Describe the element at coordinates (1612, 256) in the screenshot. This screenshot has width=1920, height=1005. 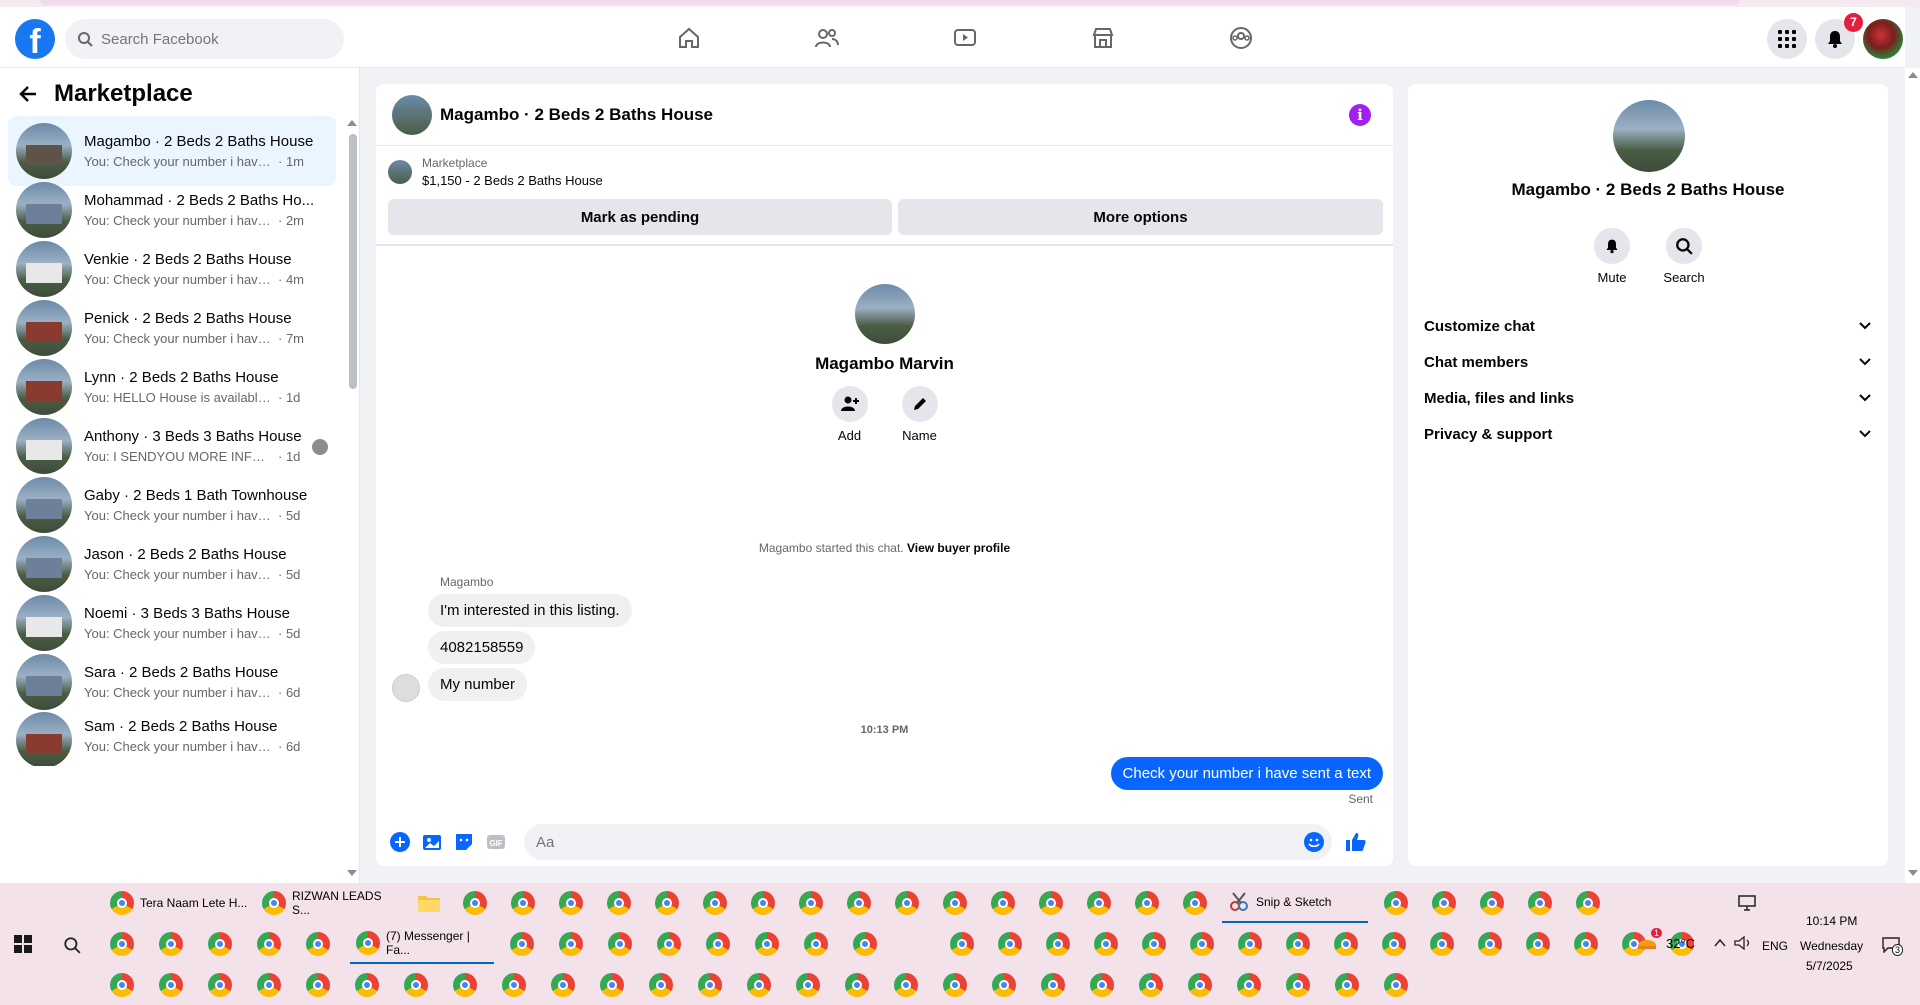
I see `mute-button: Mute` at that location.